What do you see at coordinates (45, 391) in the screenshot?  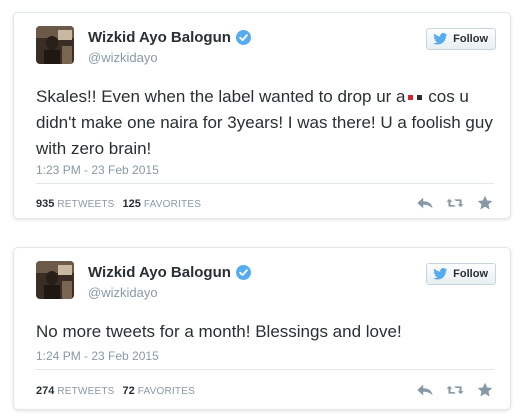 I see `retweet-count: 274` at bounding box center [45, 391].